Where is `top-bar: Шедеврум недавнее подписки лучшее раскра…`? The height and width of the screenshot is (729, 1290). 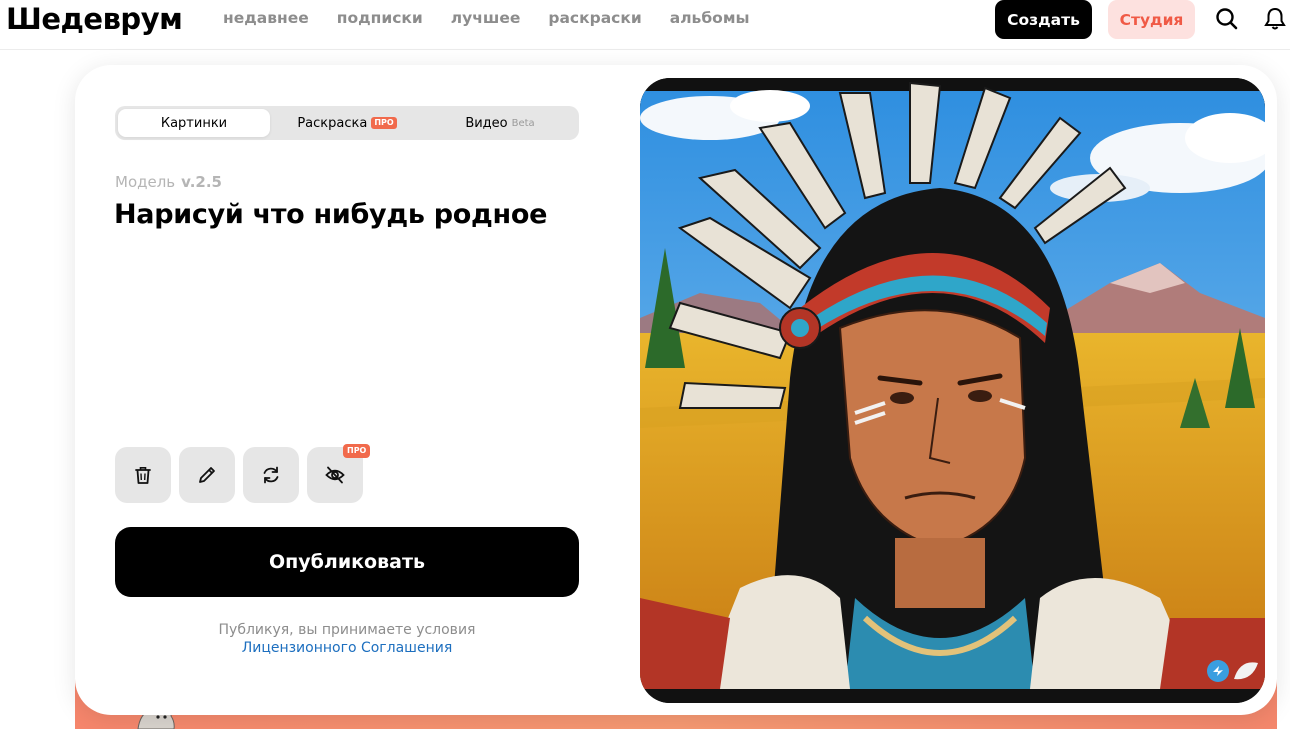
top-bar: Шедеврум недавнее подписки лучшее раскра… is located at coordinates (645, 25).